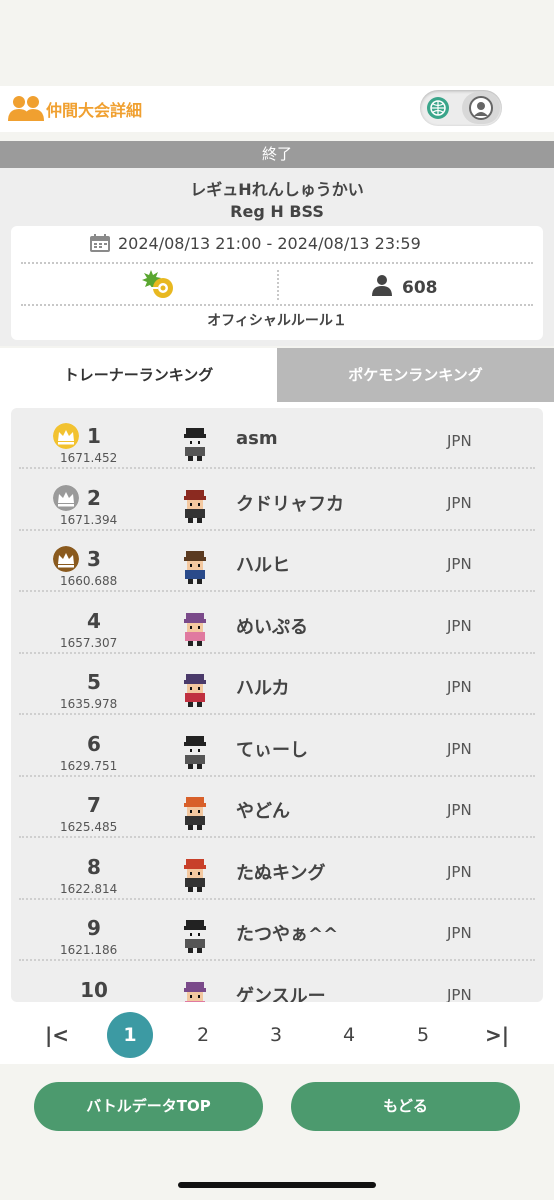 This screenshot has height=1200, width=554. I want to click on rank-number: 4, so click(94, 620).